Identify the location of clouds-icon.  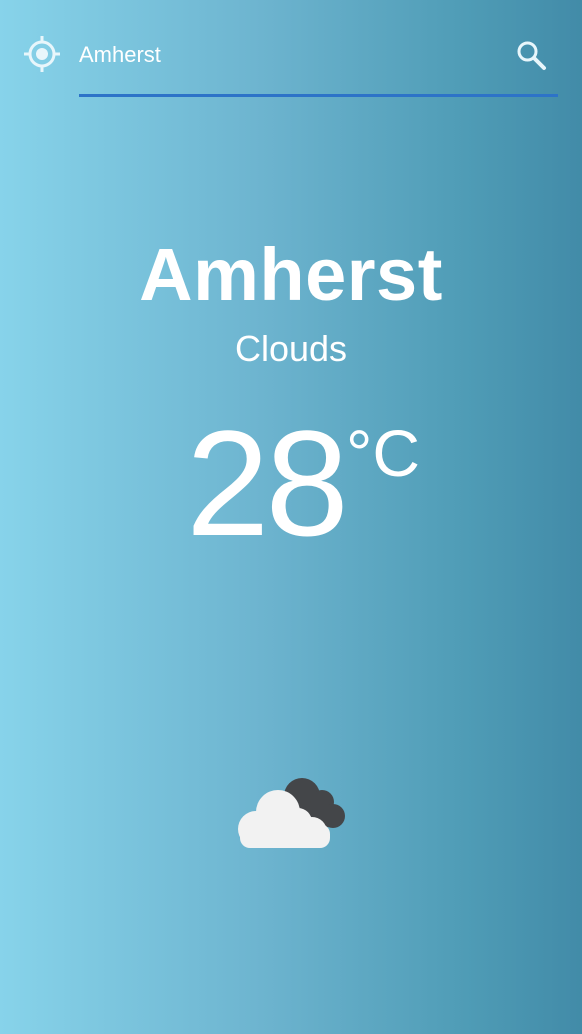
(292, 815).